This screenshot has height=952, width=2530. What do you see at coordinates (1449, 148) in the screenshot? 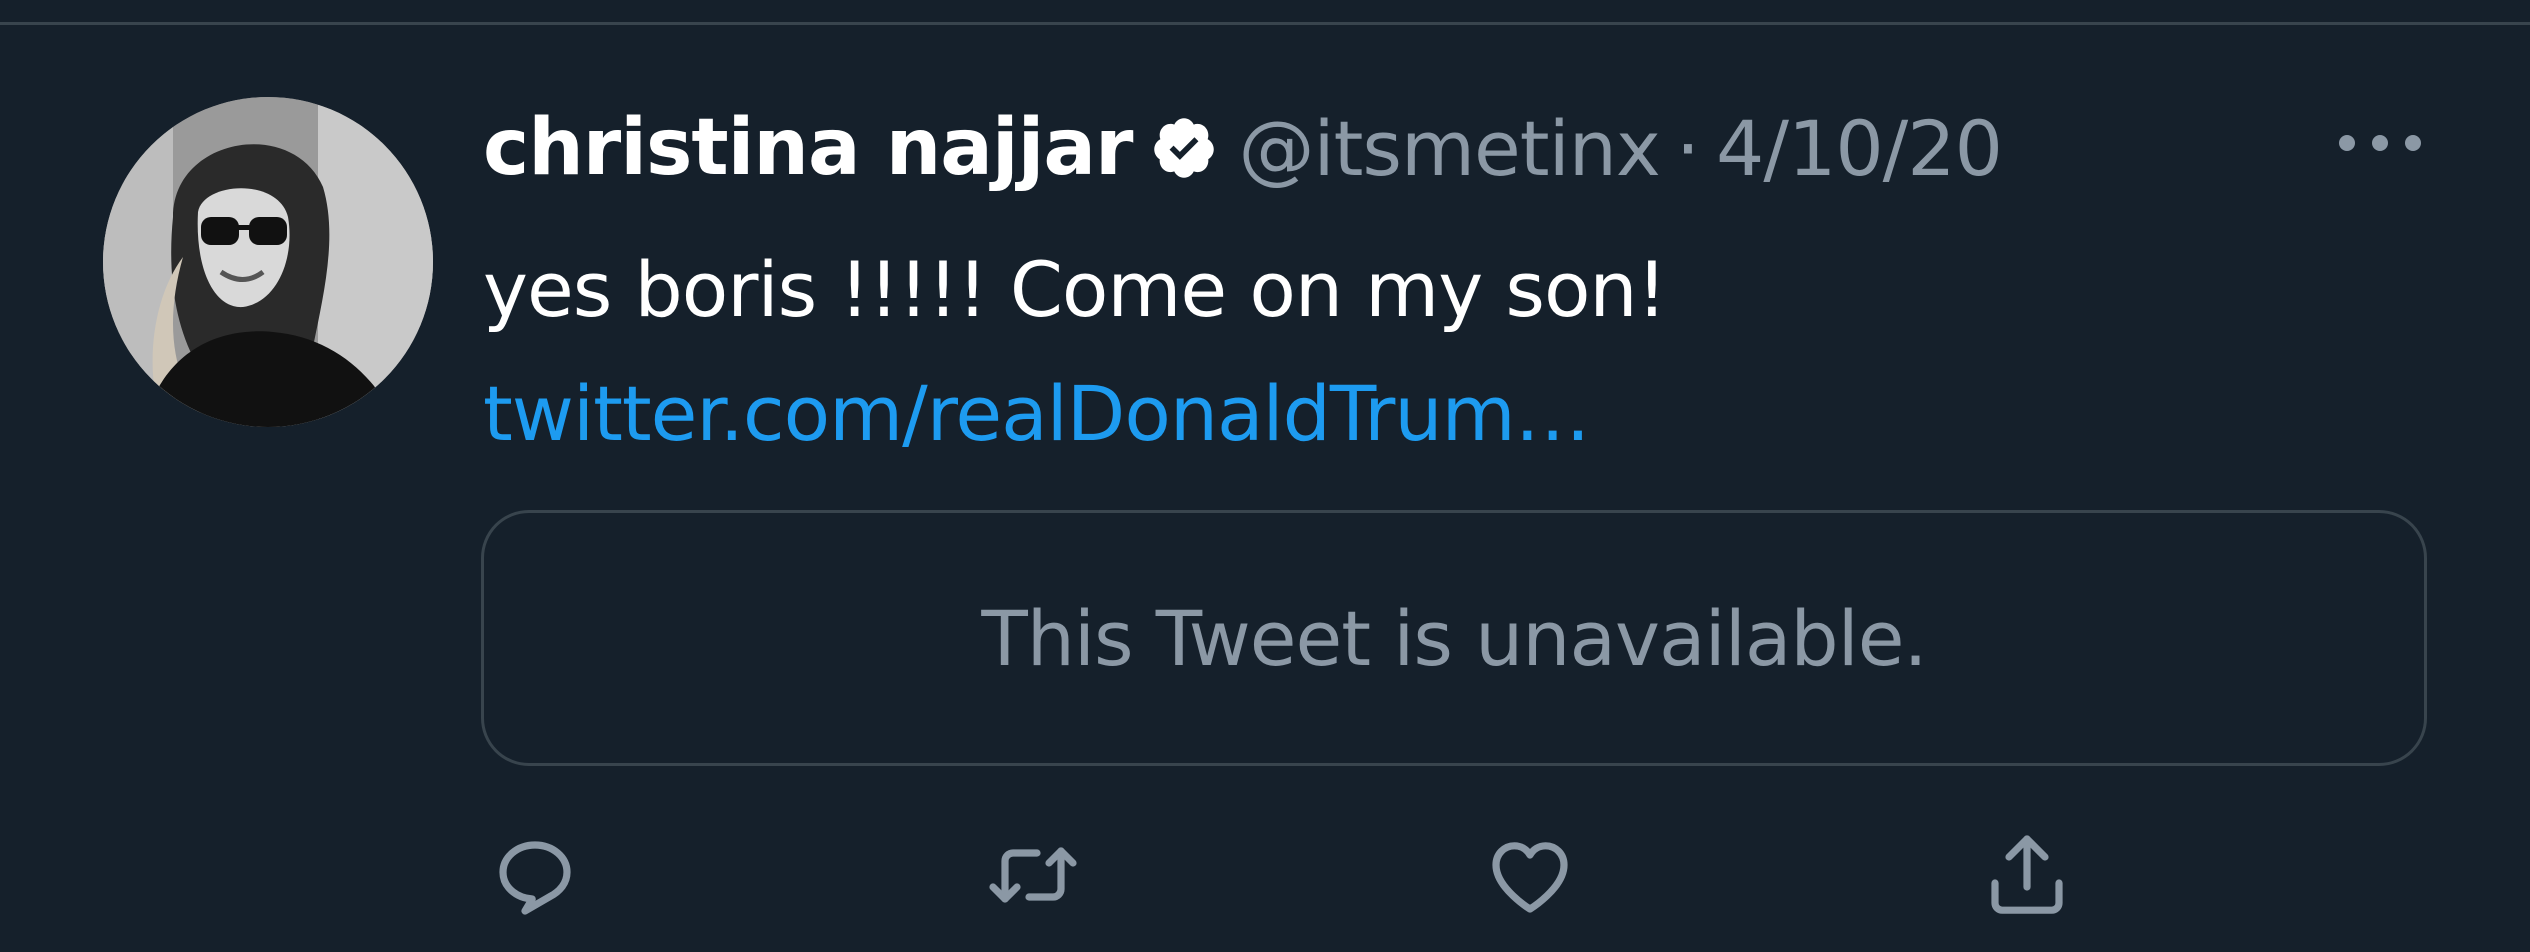
I see `user-handle: @itsmetinx` at bounding box center [1449, 148].